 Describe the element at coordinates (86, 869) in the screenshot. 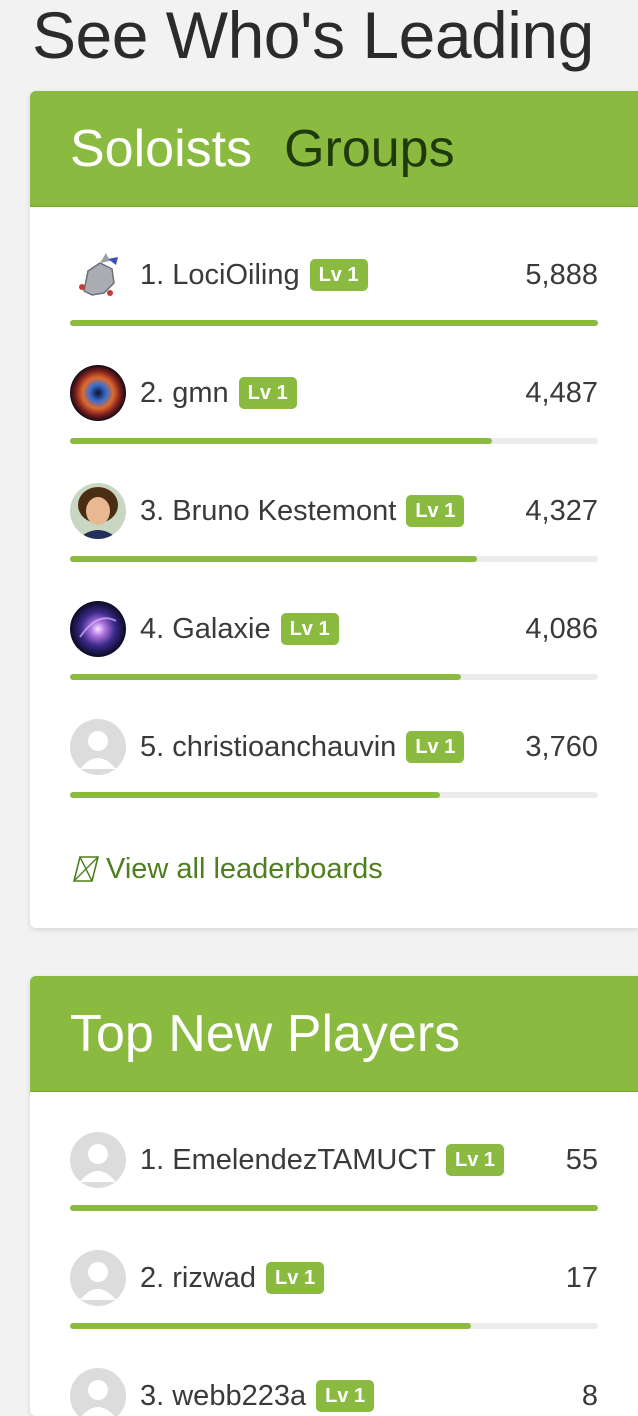

I see `broken-image-icon` at that location.